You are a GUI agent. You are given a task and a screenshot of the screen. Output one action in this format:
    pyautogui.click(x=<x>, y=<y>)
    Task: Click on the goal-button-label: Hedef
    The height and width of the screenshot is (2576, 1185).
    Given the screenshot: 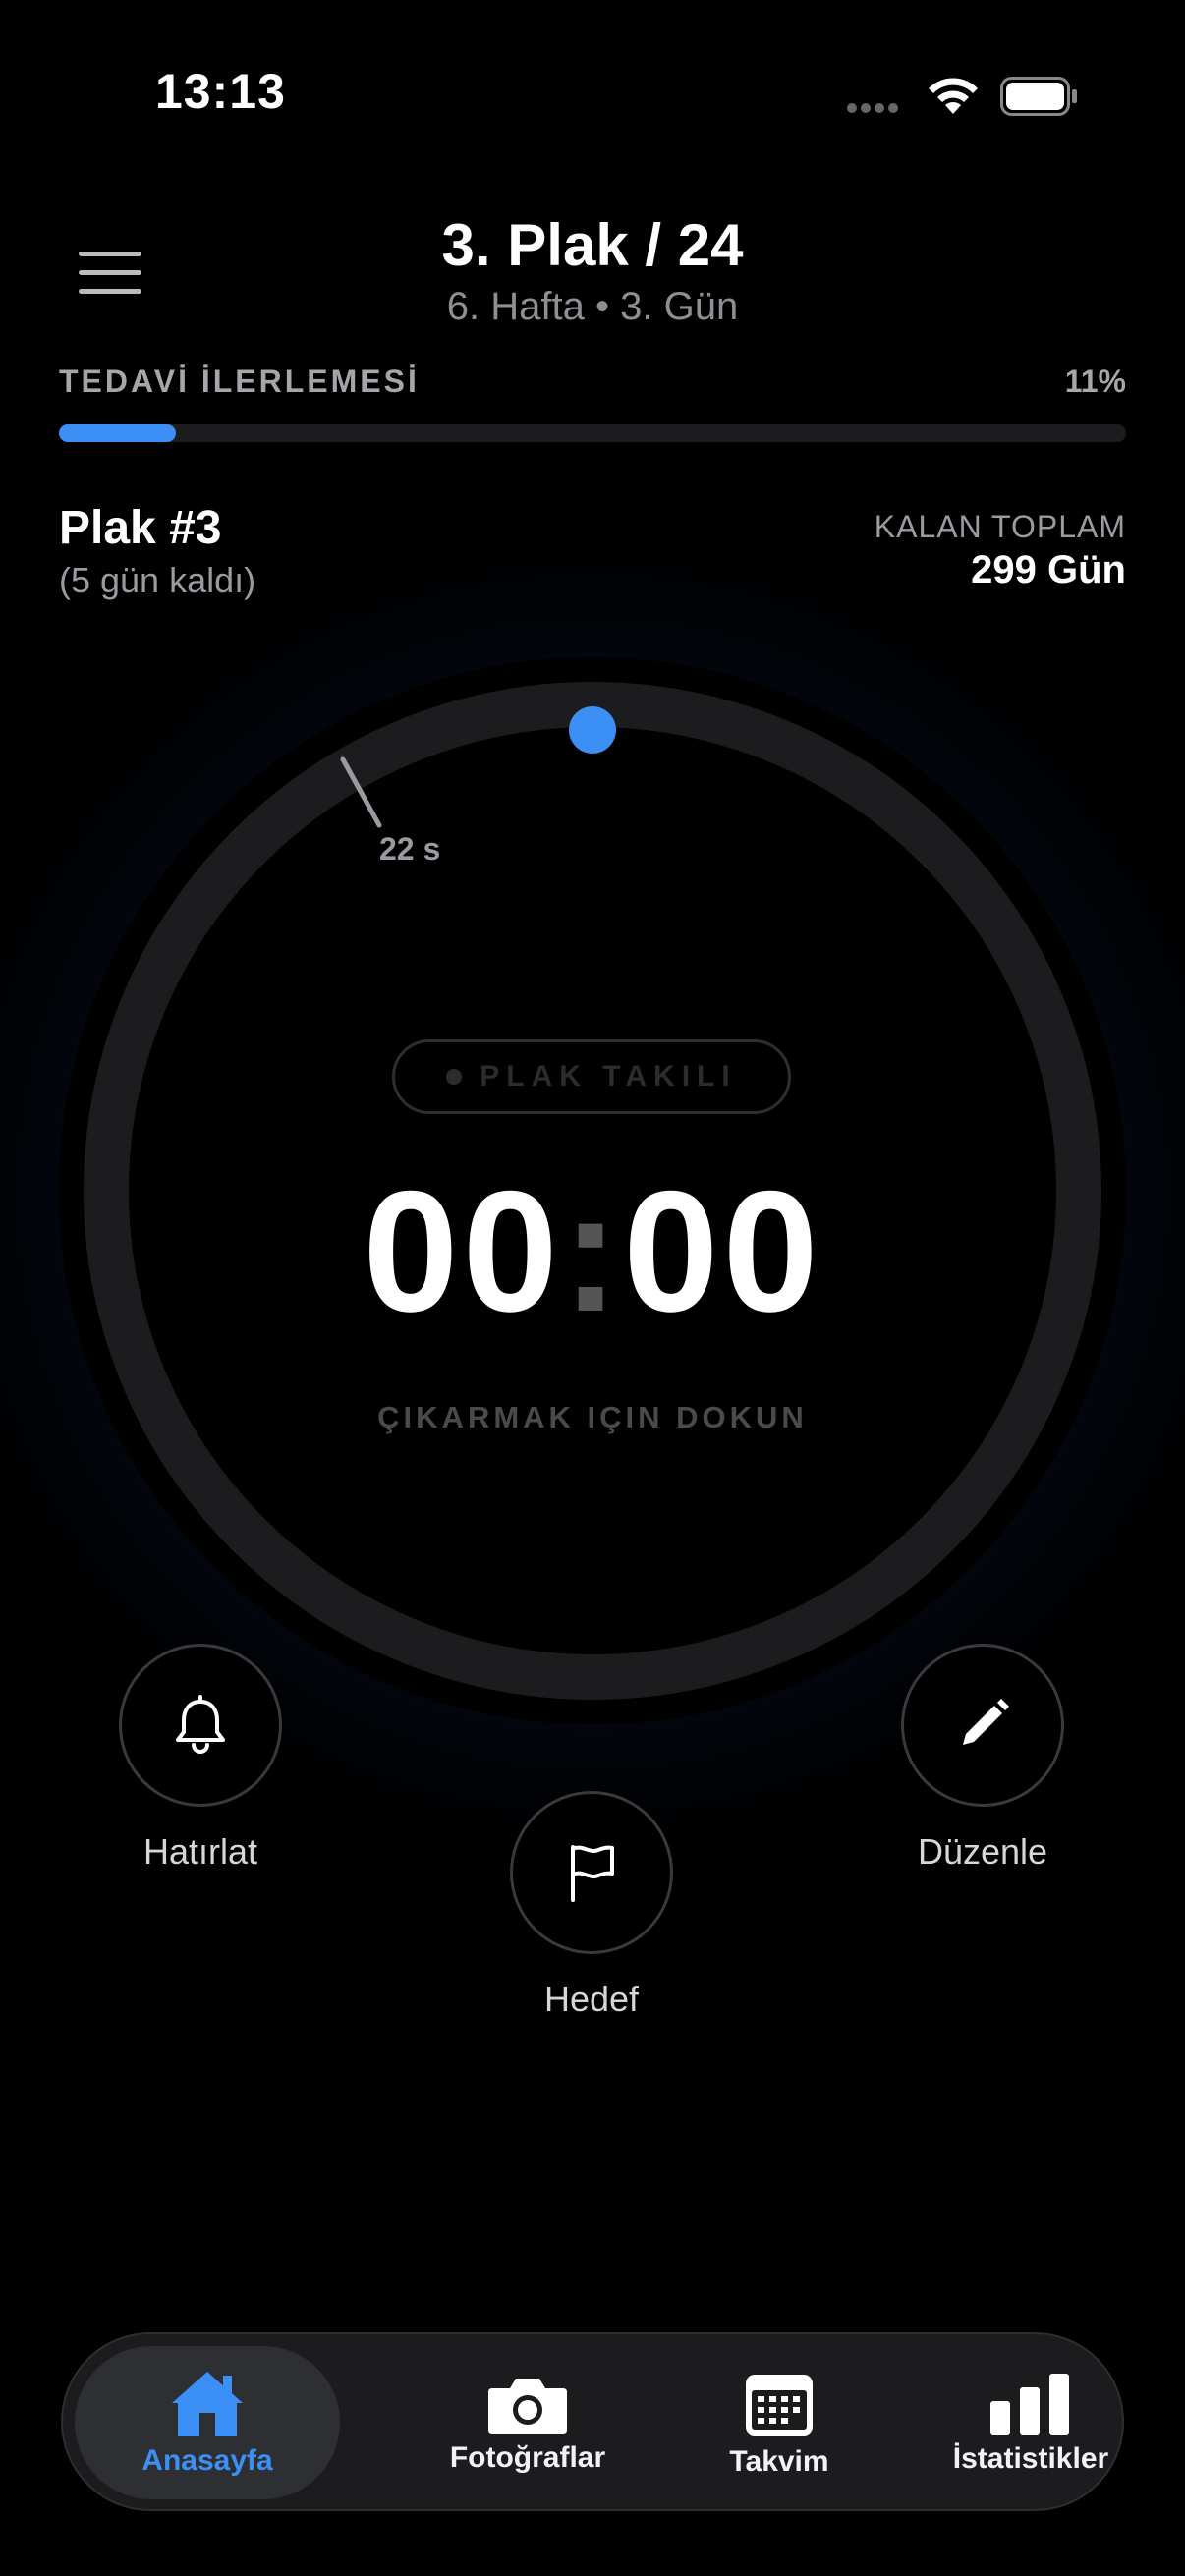 What is the action you would take?
    pyautogui.click(x=592, y=1999)
    